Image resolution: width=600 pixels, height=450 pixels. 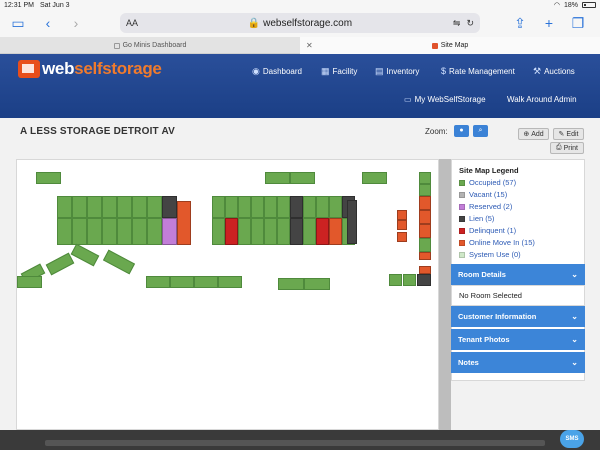 What do you see at coordinates (483, 194) in the screenshot?
I see `legend-vacant: Vacant (15)` at bounding box center [483, 194].